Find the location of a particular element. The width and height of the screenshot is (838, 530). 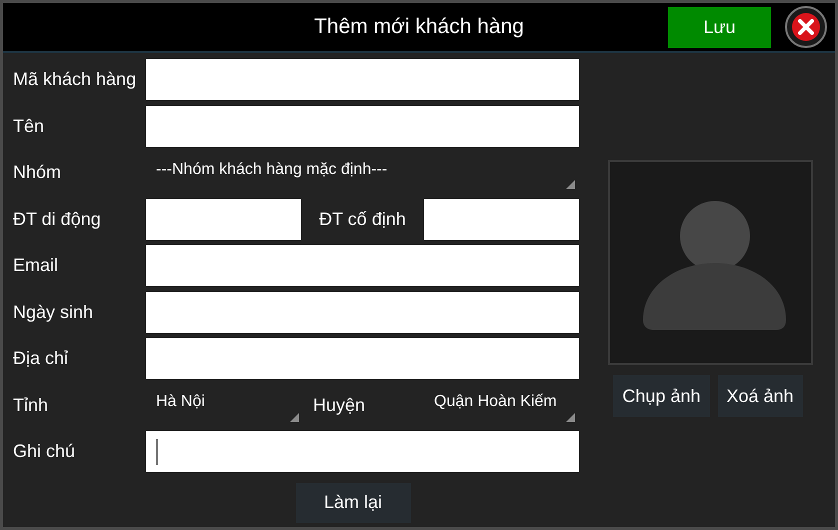

field-label: Huyện is located at coordinates (339, 405).